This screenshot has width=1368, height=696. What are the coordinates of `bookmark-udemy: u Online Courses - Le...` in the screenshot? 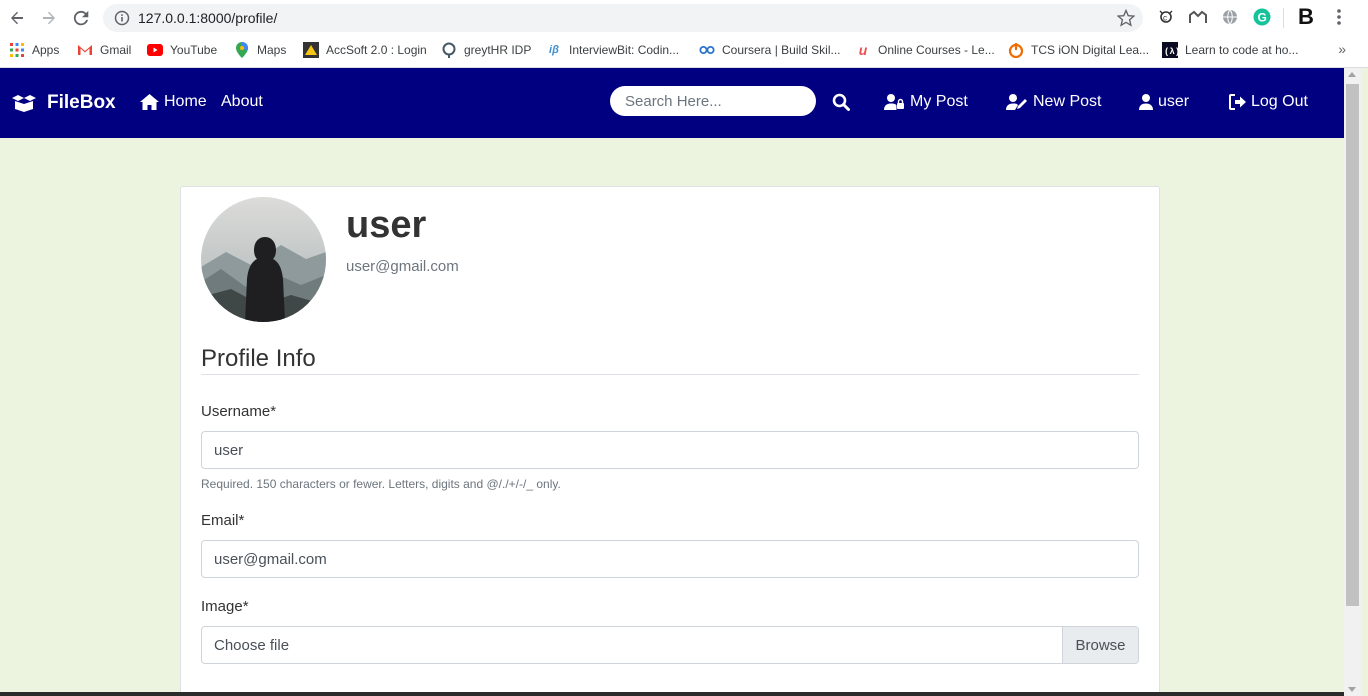 It's located at (925, 50).